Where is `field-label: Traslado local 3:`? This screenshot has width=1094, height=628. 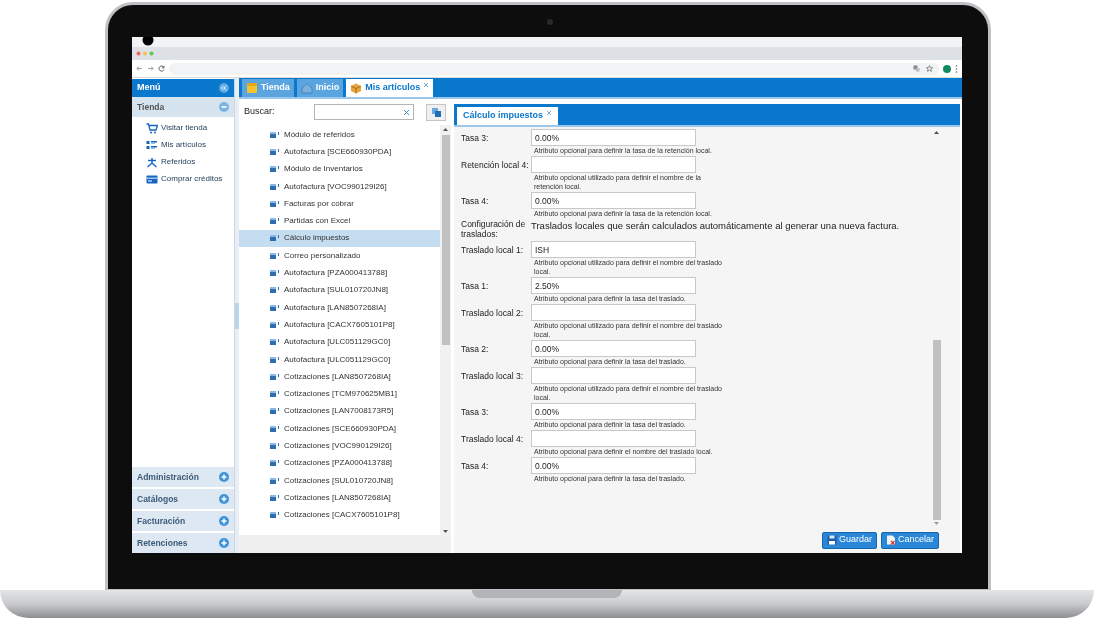
field-label: Traslado local 3: is located at coordinates (493, 376).